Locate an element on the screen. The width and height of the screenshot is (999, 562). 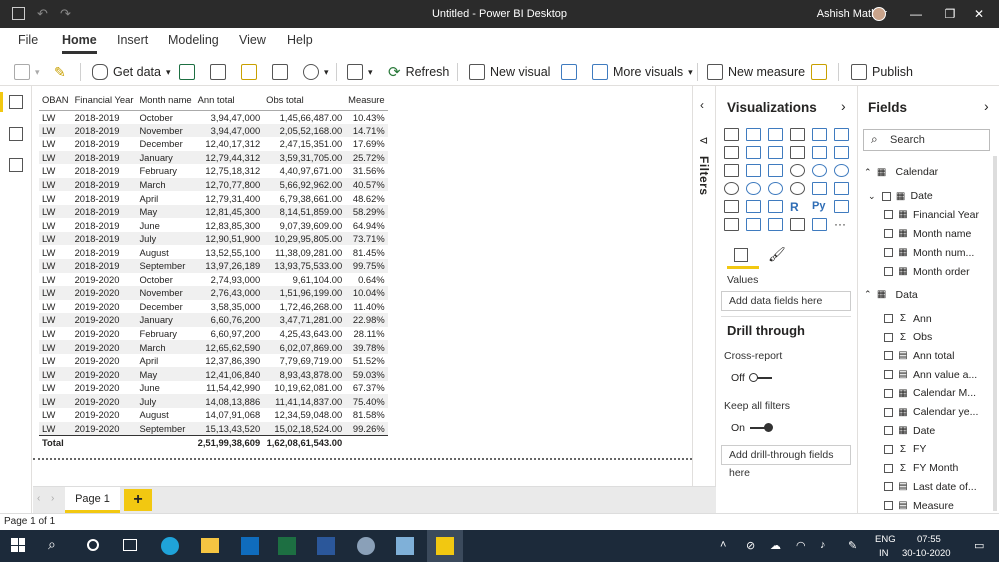
field-item: ▤ Measure is located at coordinates (919, 506).